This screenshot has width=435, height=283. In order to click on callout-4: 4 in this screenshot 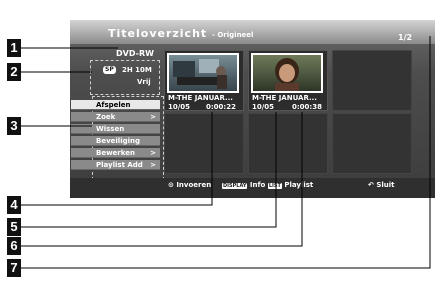, I will do `click(14, 205)`.